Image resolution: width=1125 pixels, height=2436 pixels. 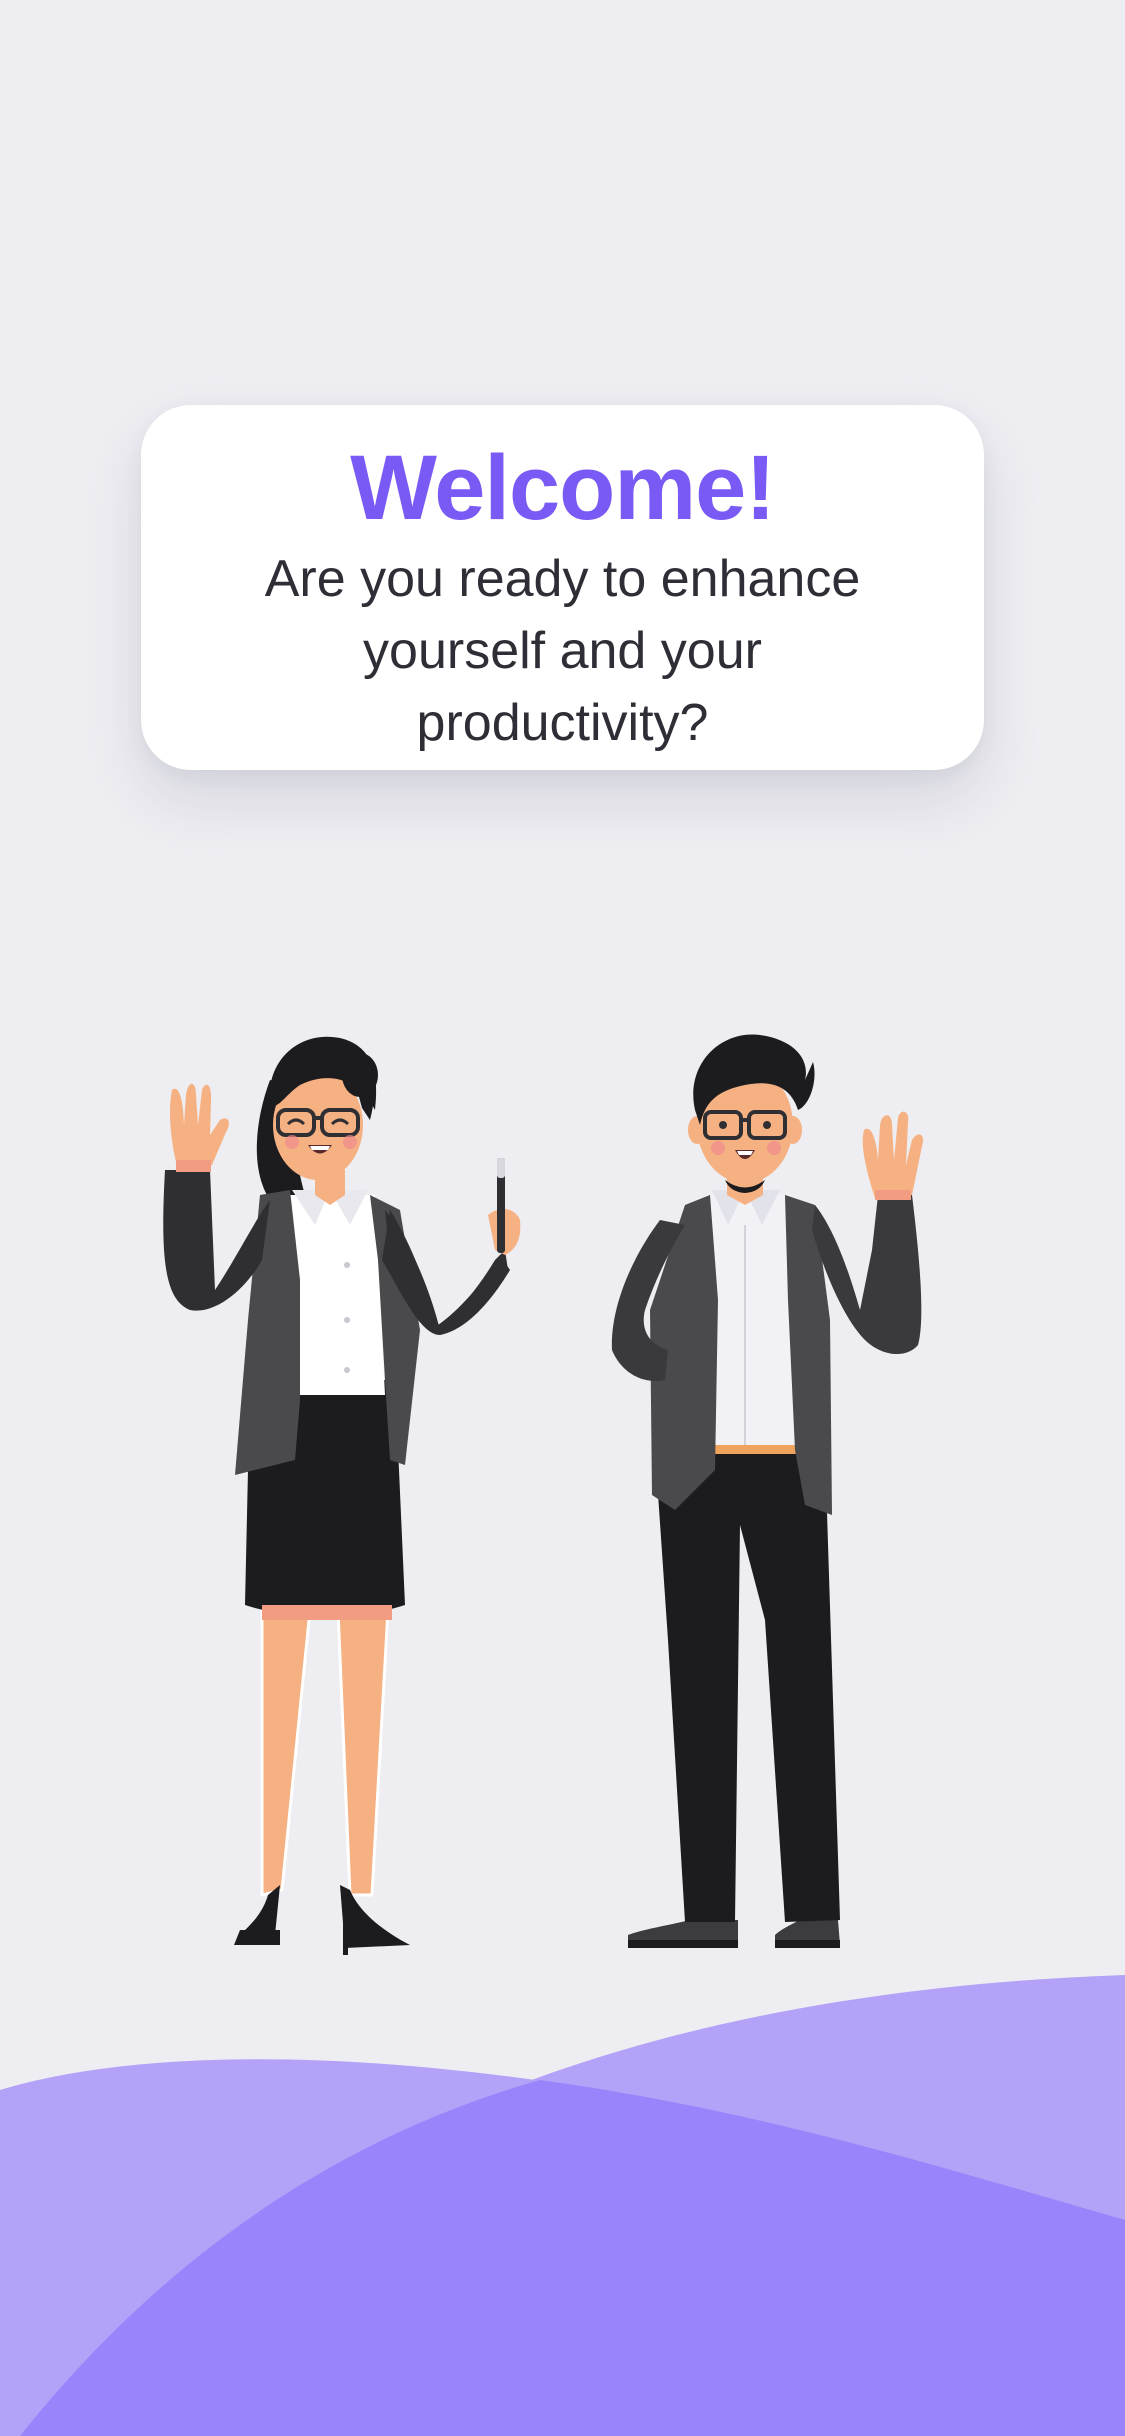 What do you see at coordinates (342, 1495) in the screenshot?
I see `woman-figure` at bounding box center [342, 1495].